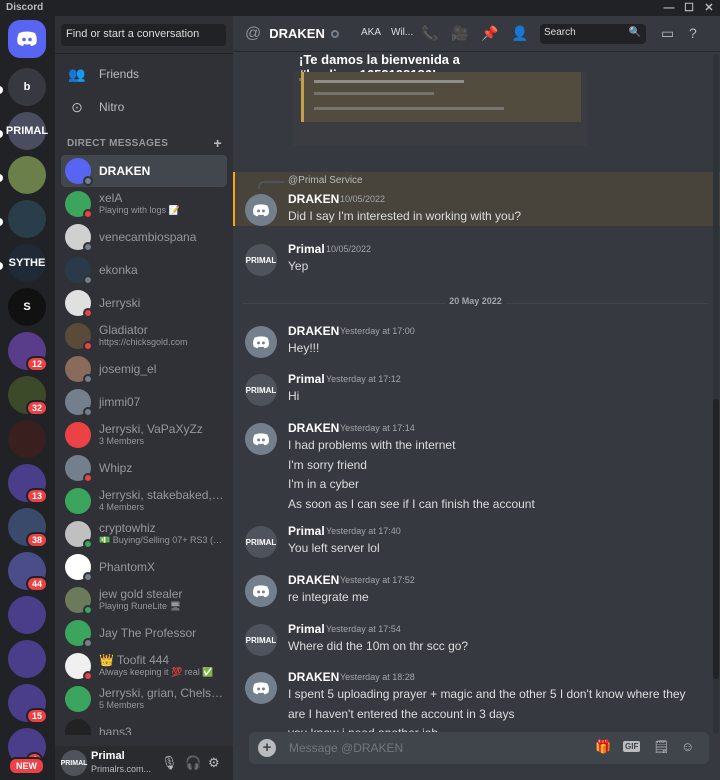 The height and width of the screenshot is (780, 720). What do you see at coordinates (169, 763) in the screenshot?
I see `microphone-icon: 🎙` at bounding box center [169, 763].